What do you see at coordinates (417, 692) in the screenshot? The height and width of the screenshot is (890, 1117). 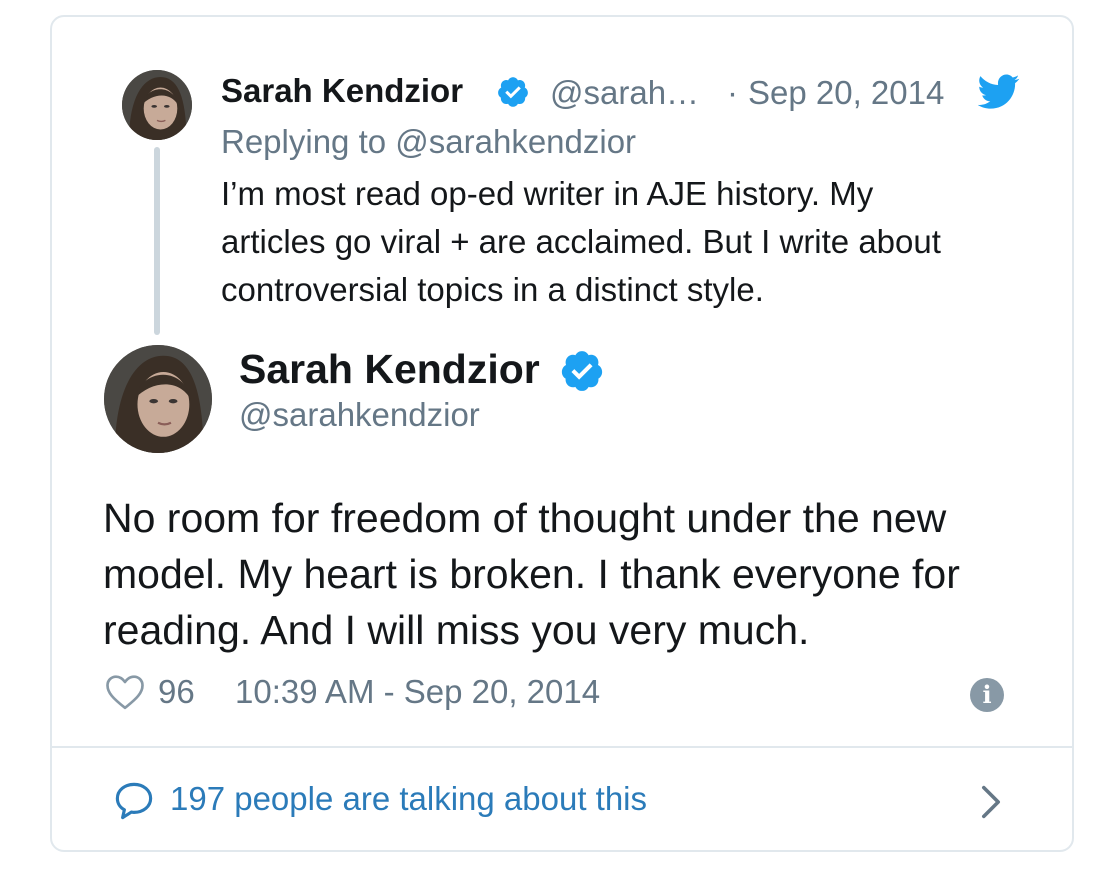 I see `tweet-timestamp: 10:39 AM - Sep 20, 2014` at bounding box center [417, 692].